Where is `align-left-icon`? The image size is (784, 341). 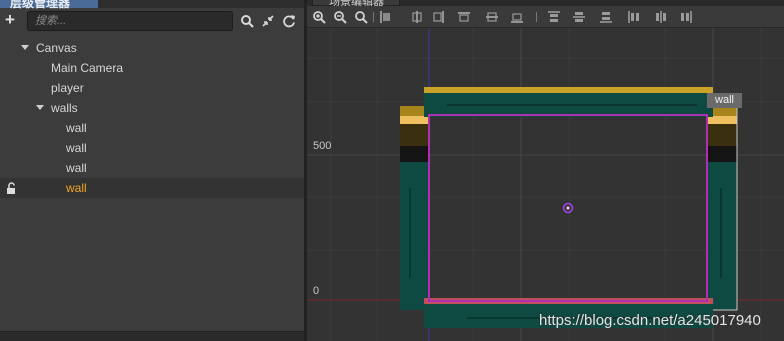 align-left-icon is located at coordinates (386, 17).